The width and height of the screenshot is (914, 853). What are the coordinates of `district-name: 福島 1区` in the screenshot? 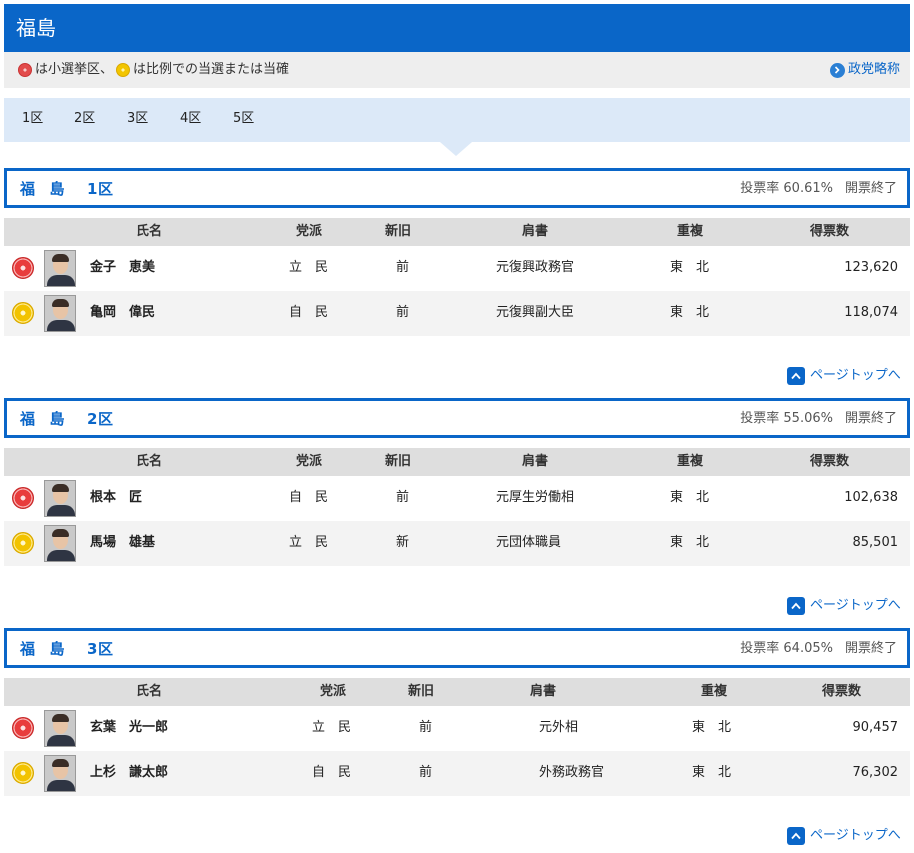 It's located at (66, 189).